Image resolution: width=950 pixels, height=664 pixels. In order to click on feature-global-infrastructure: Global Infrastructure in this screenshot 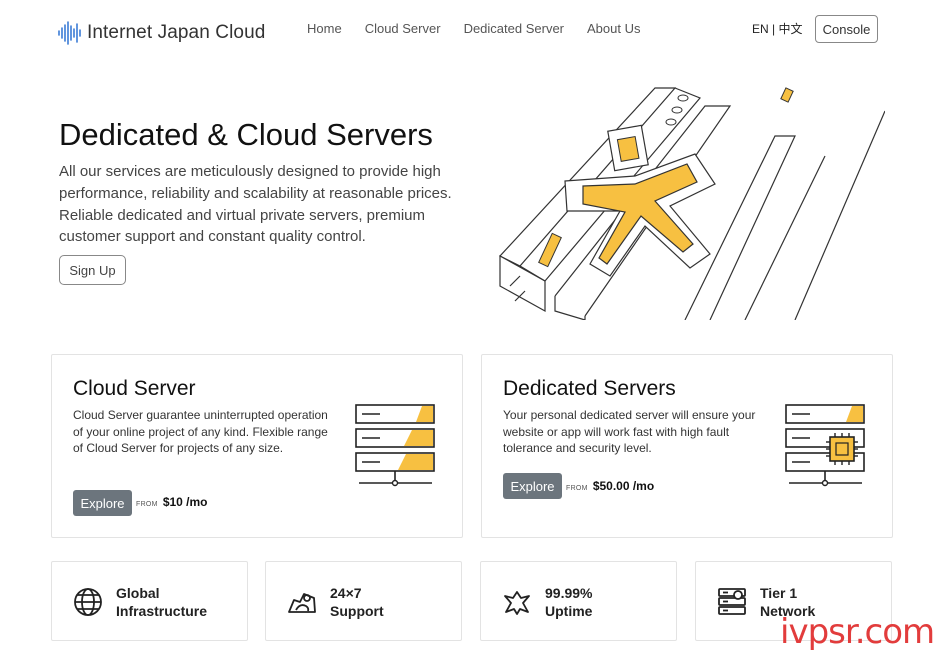, I will do `click(149, 601)`.